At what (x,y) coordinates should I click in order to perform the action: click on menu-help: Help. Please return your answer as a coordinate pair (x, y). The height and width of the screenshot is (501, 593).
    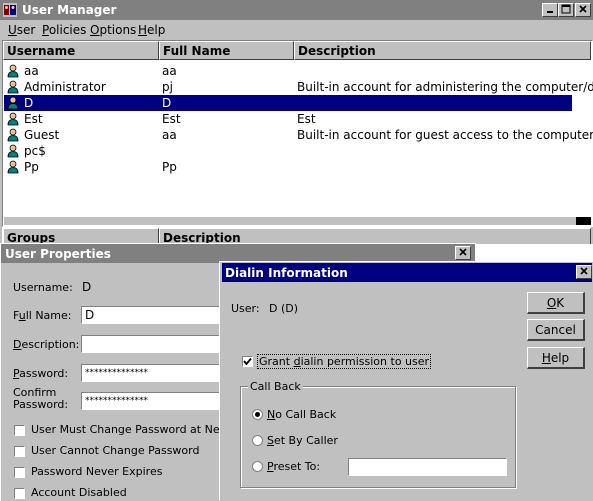
    Looking at the image, I should click on (151, 30).